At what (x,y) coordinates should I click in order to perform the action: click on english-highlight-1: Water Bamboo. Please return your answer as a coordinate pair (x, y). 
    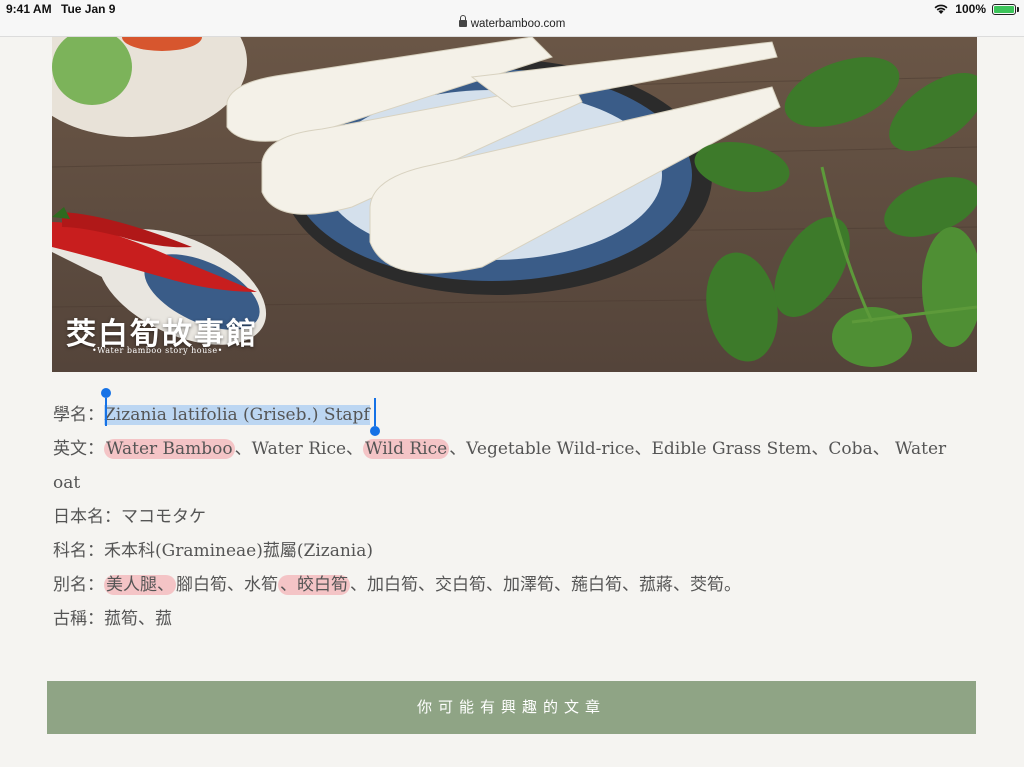
    Looking at the image, I should click on (169, 449).